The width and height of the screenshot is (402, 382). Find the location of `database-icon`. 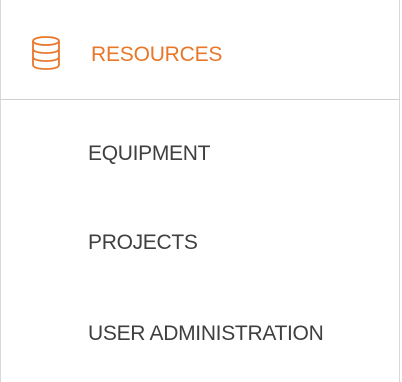

database-icon is located at coordinates (46, 53).